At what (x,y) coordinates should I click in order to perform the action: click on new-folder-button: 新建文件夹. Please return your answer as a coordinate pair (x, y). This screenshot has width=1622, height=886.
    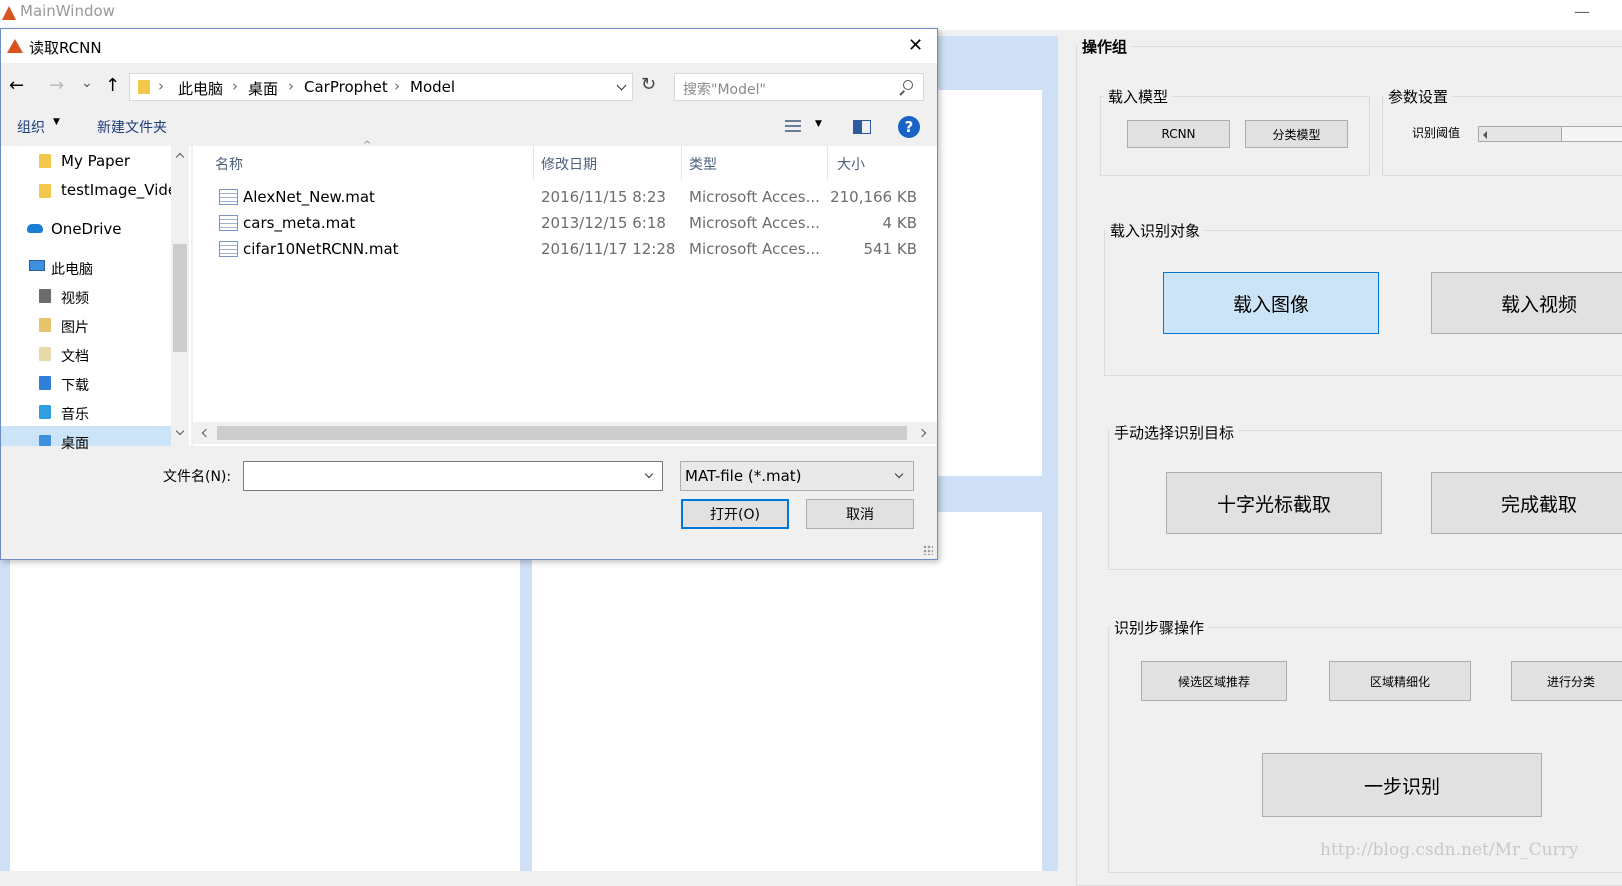
    Looking at the image, I should click on (132, 127).